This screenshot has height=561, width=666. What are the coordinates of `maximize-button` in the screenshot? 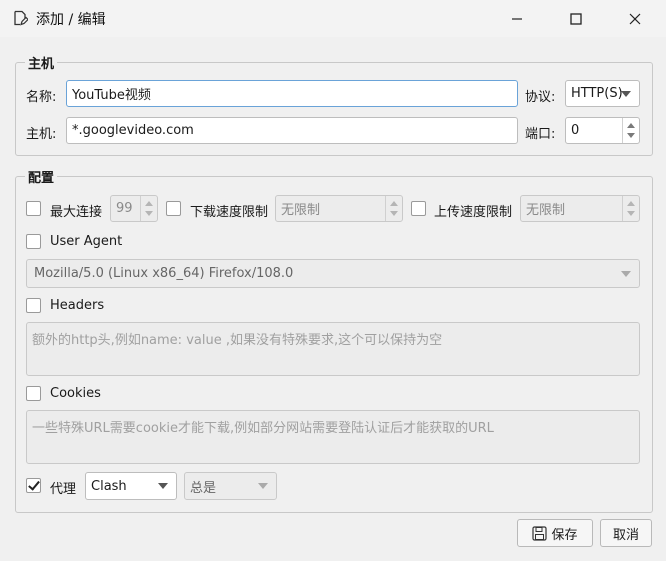 It's located at (576, 18).